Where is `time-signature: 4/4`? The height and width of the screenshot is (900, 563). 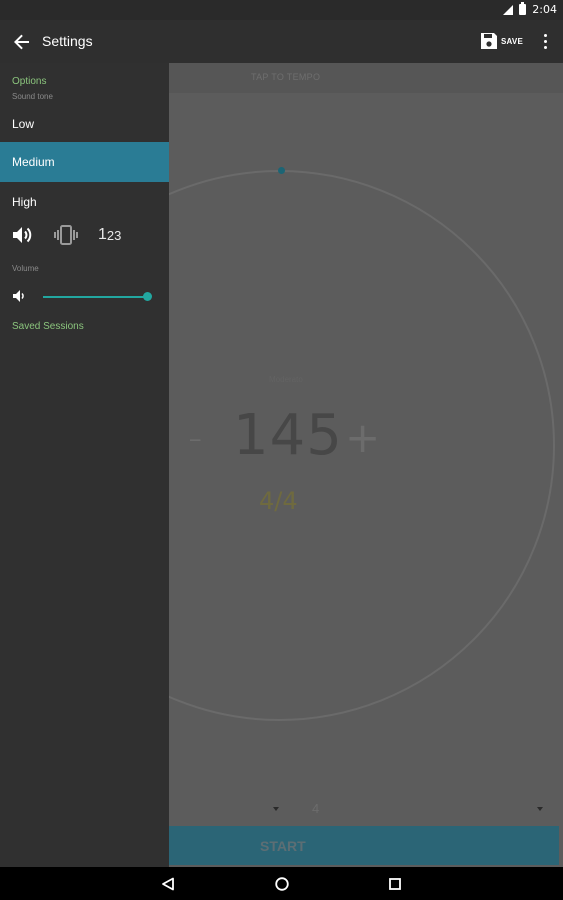
time-signature: 4/4 is located at coordinates (278, 501).